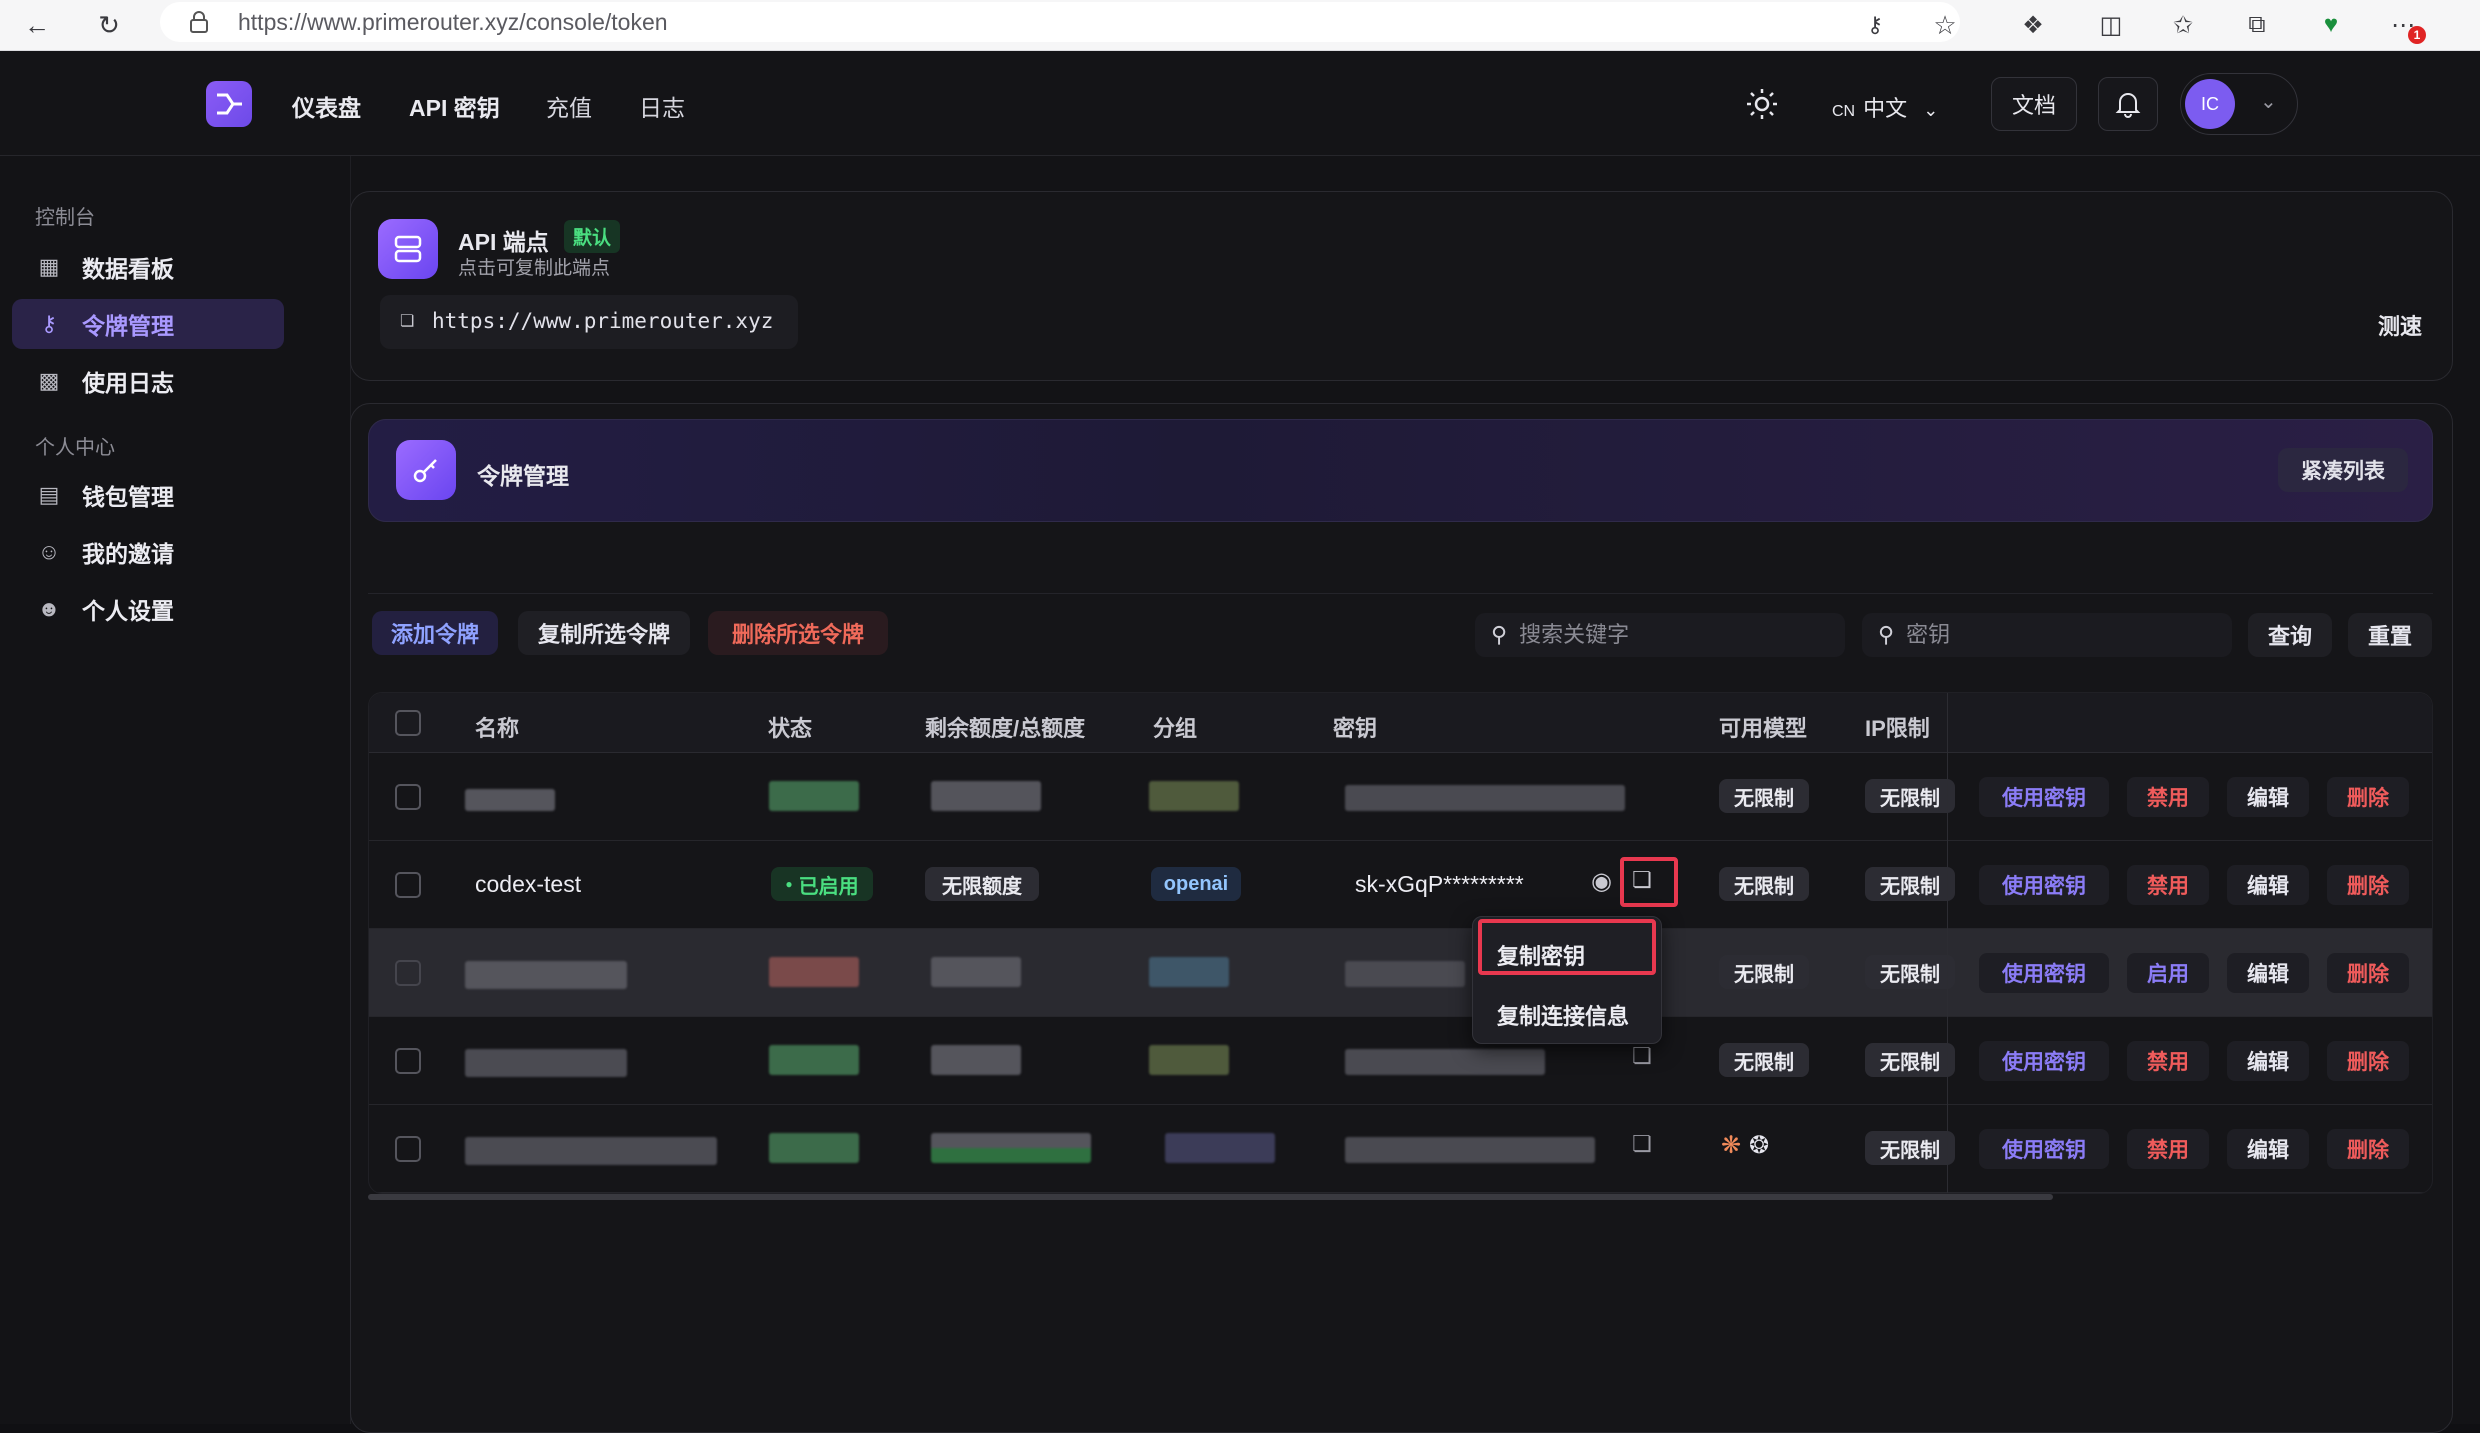 Image resolution: width=2480 pixels, height=1433 pixels. Describe the element at coordinates (497, 727) in the screenshot. I see `column-header-name: 名称` at that location.